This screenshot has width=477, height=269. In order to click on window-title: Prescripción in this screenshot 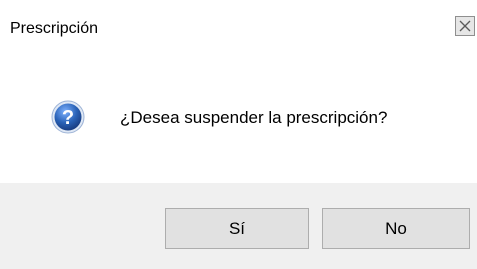, I will do `click(54, 28)`.